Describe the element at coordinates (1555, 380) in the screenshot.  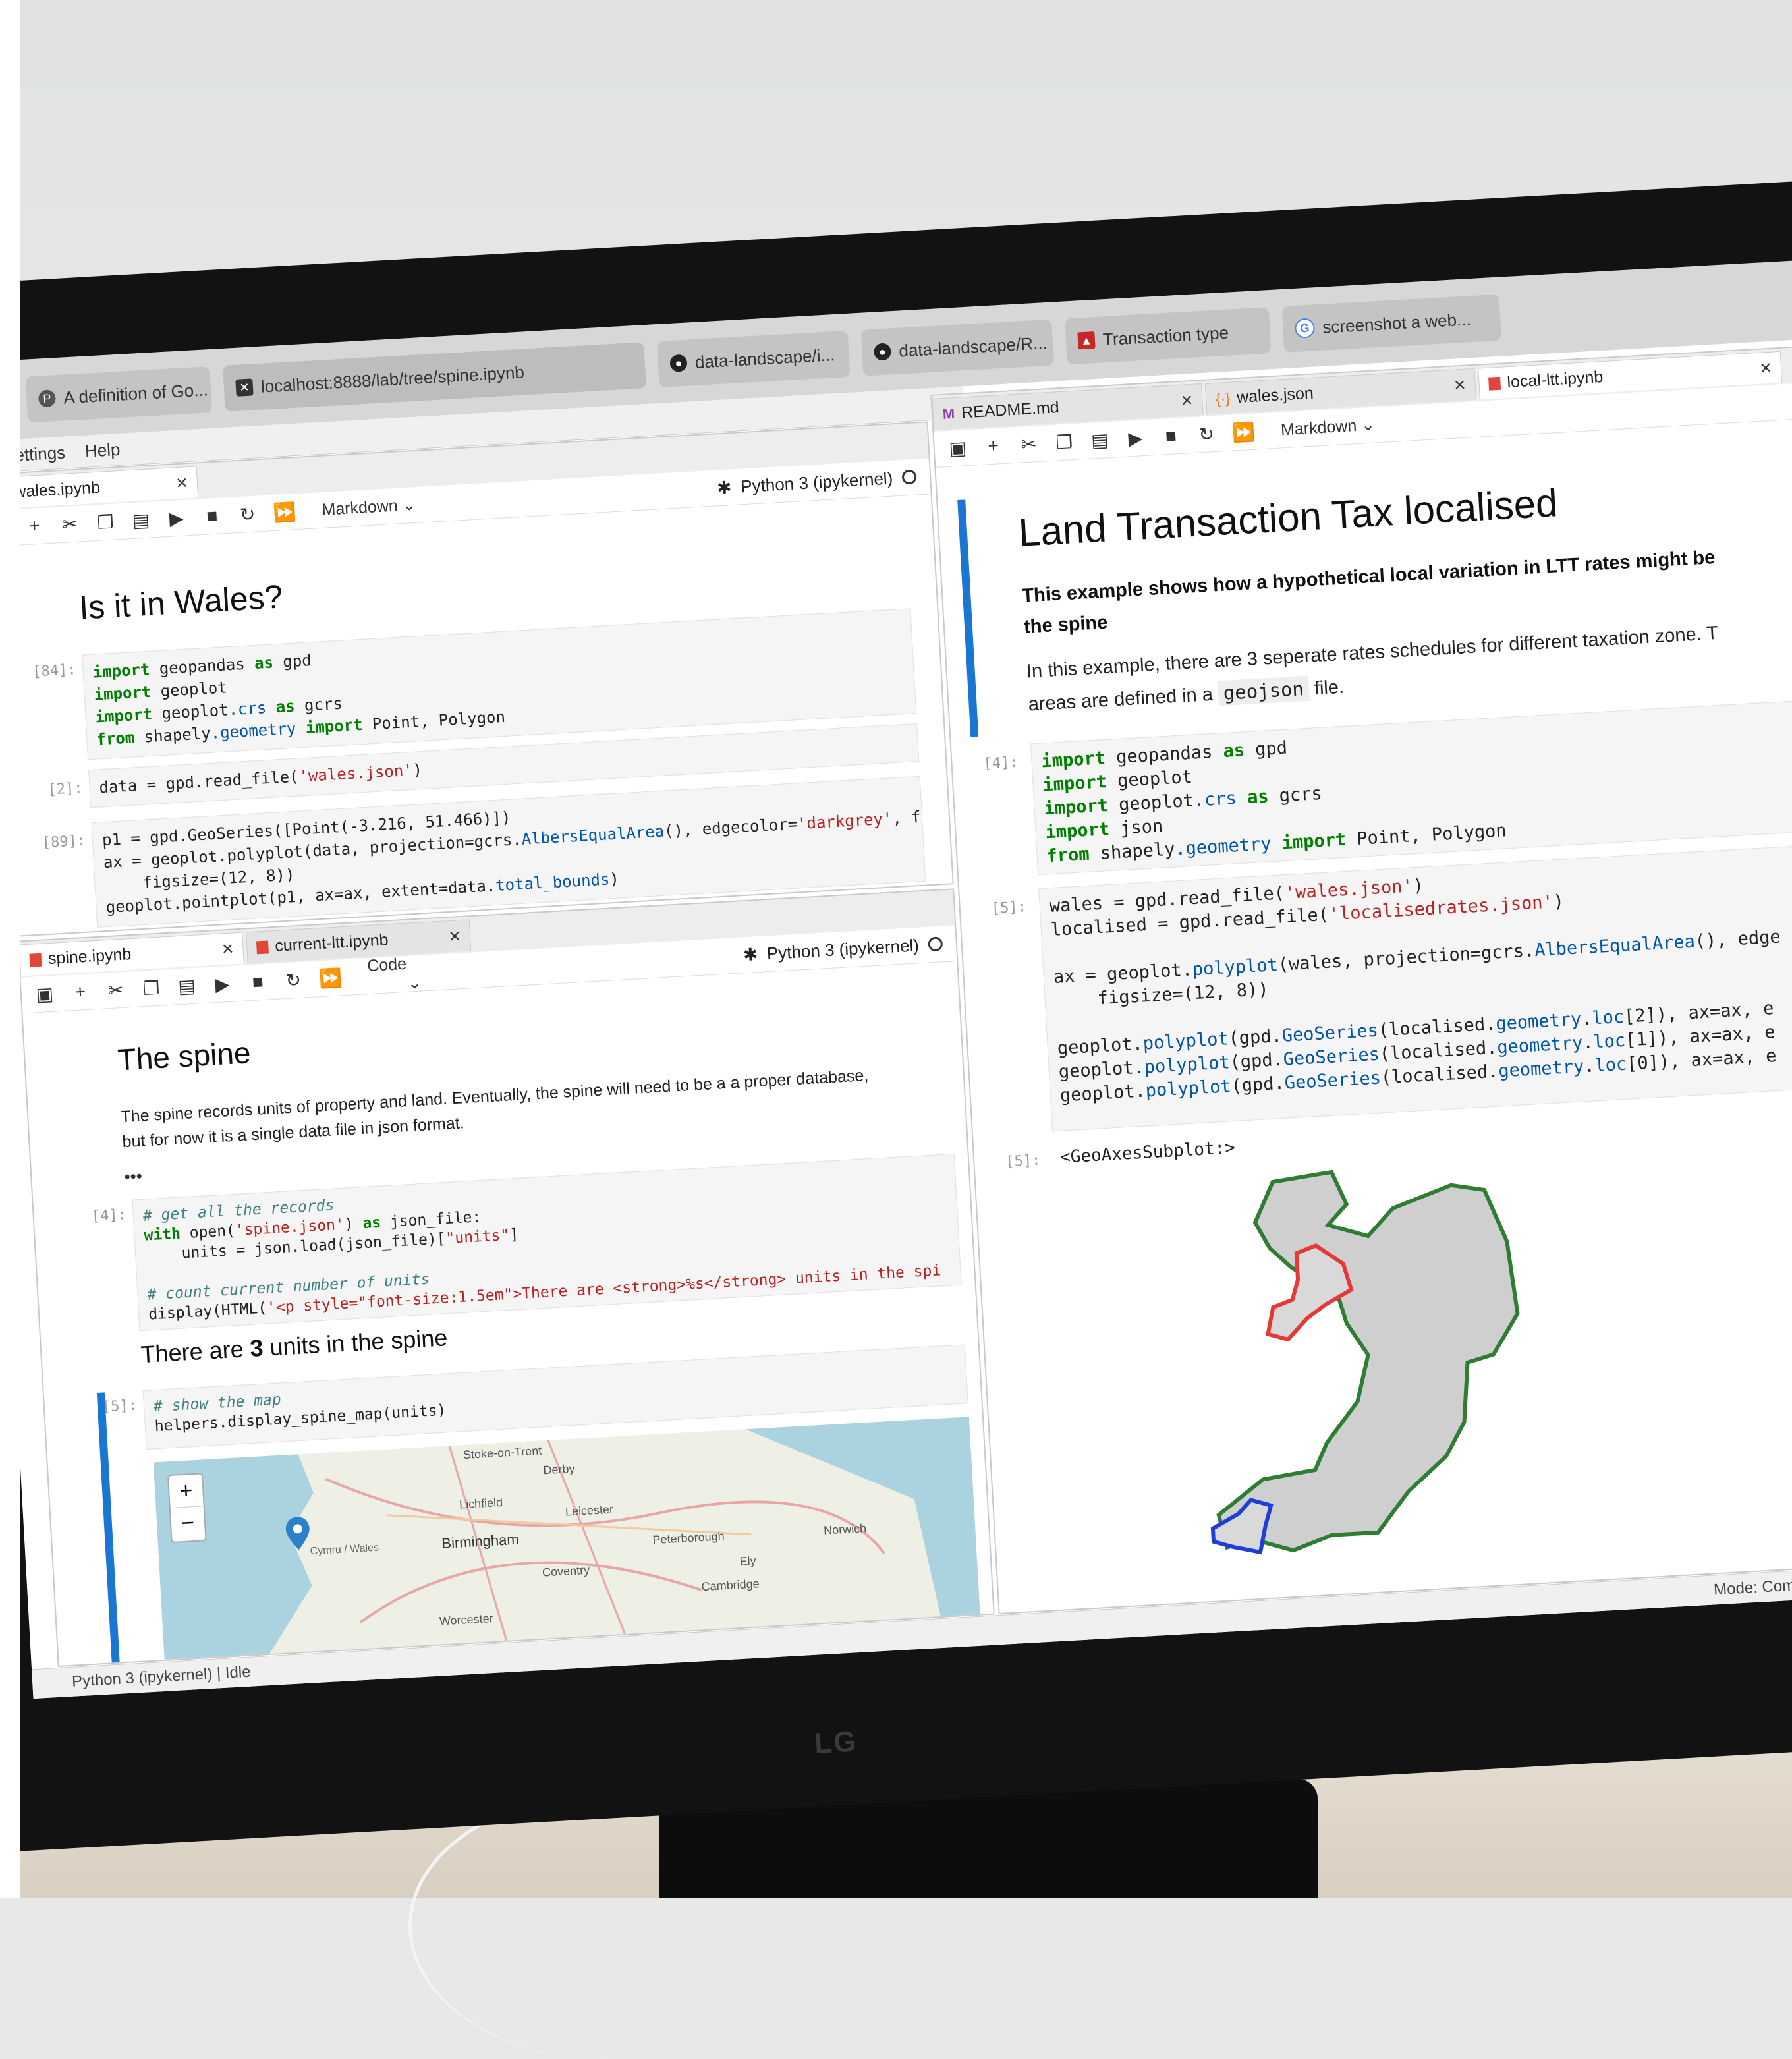
I see `doc-tab-label: local-ltt.ipynb` at that location.